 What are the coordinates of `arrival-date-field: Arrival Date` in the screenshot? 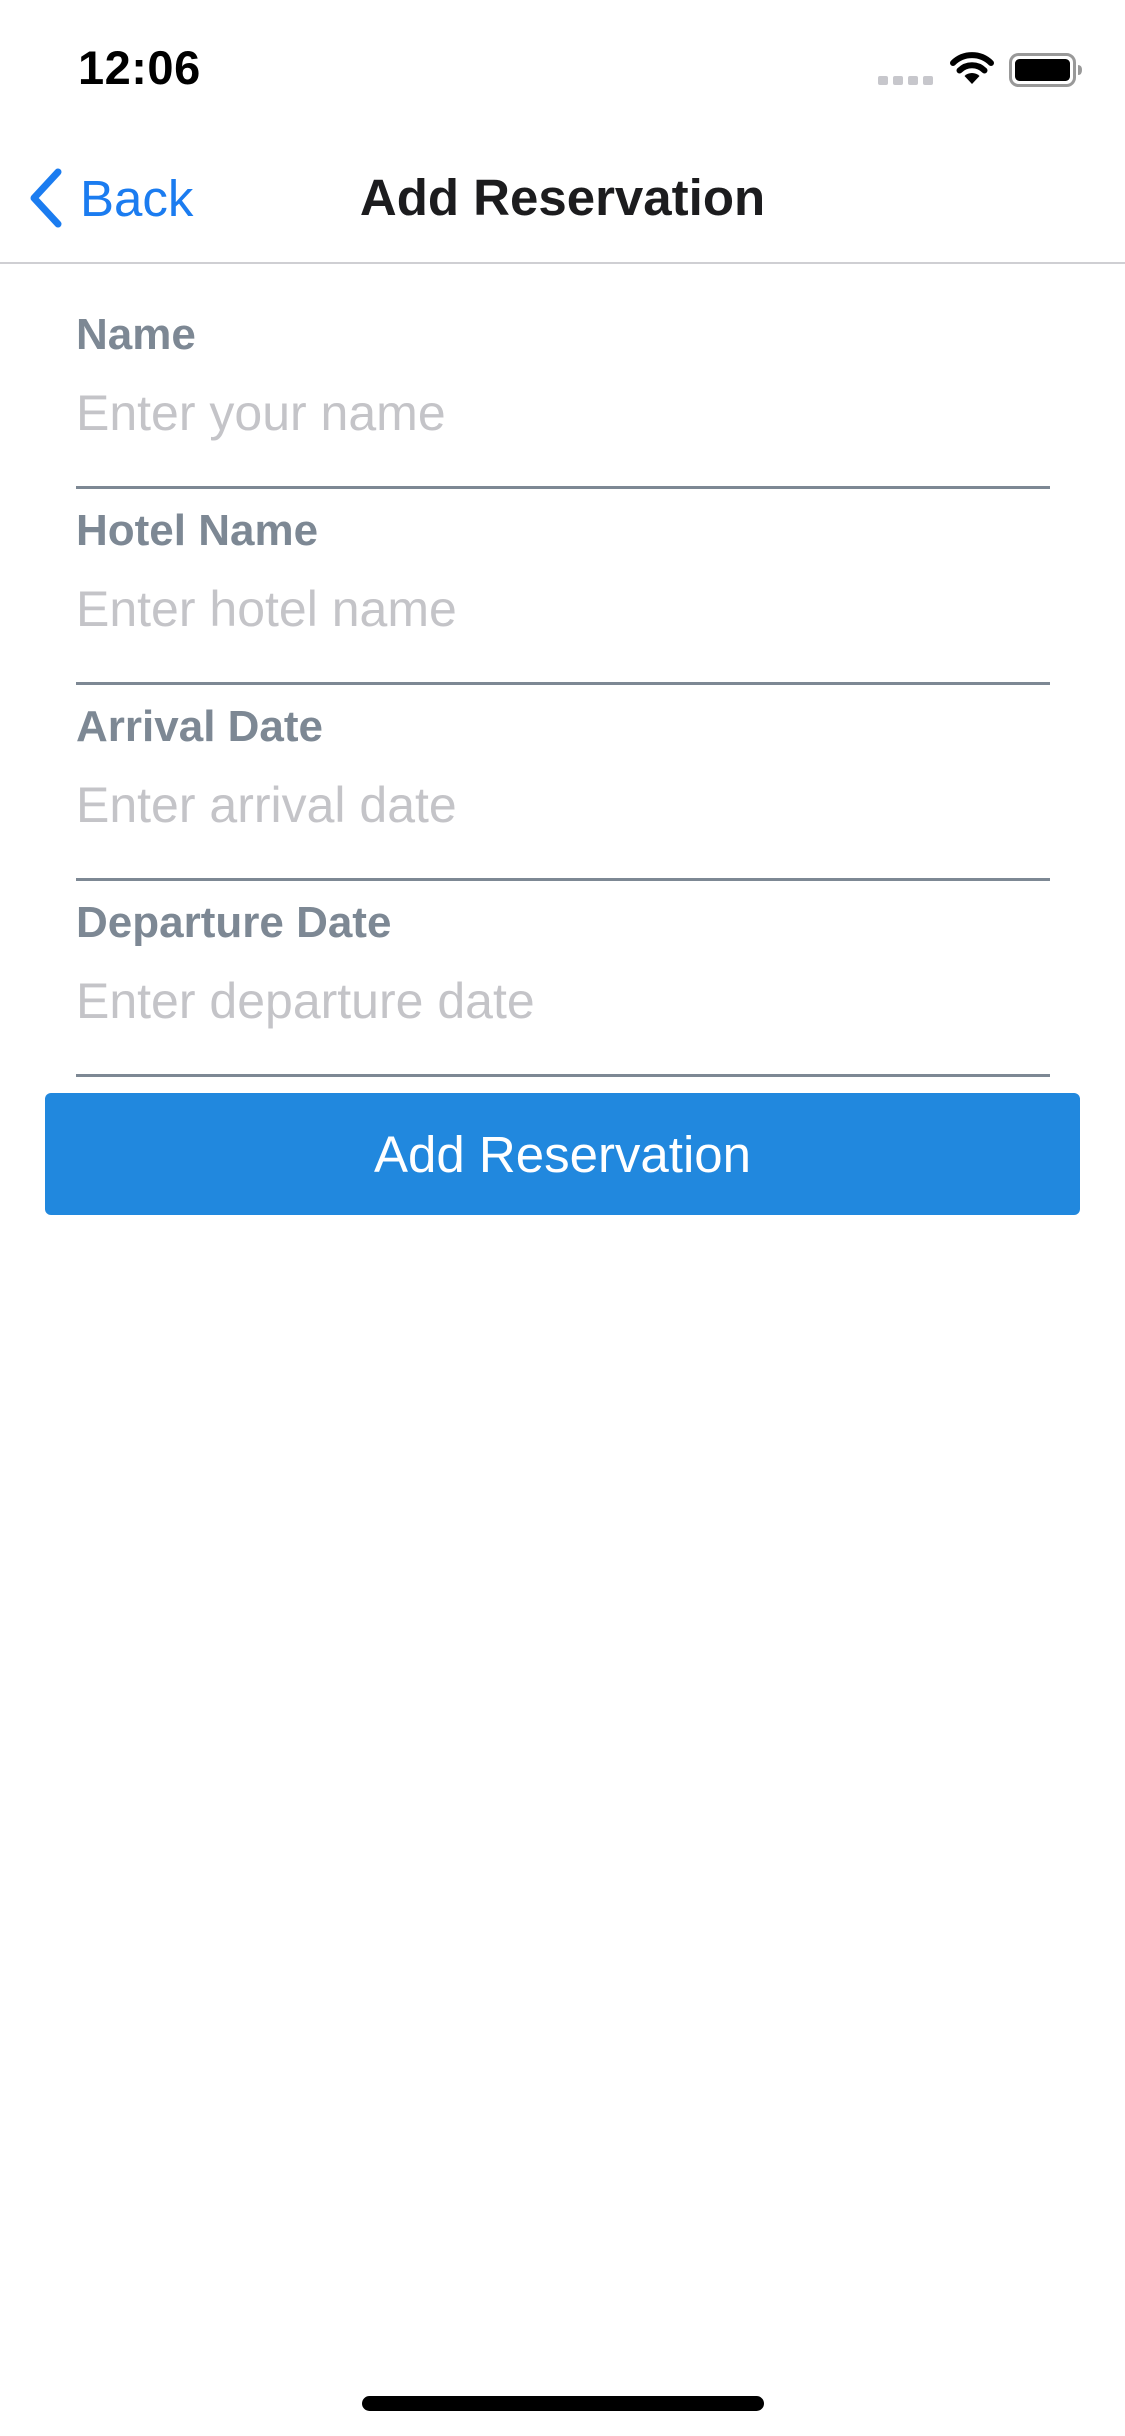 It's located at (562, 769).